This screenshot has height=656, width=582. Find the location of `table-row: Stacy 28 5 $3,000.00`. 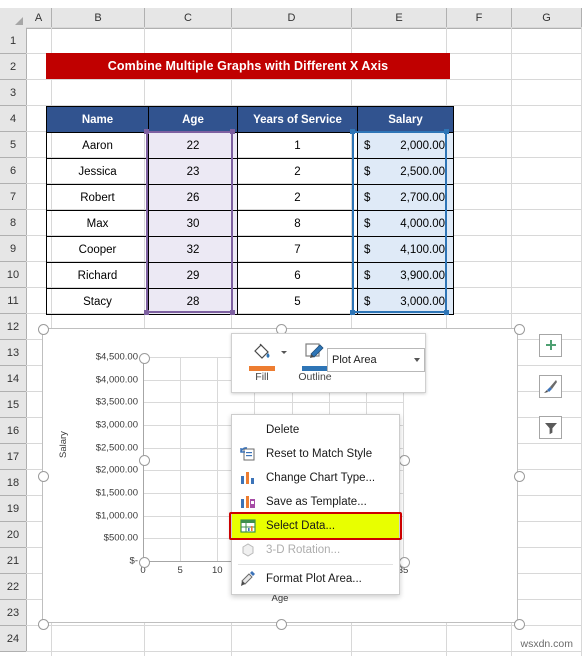

table-row: Stacy 28 5 $3,000.00 is located at coordinates (250, 301).